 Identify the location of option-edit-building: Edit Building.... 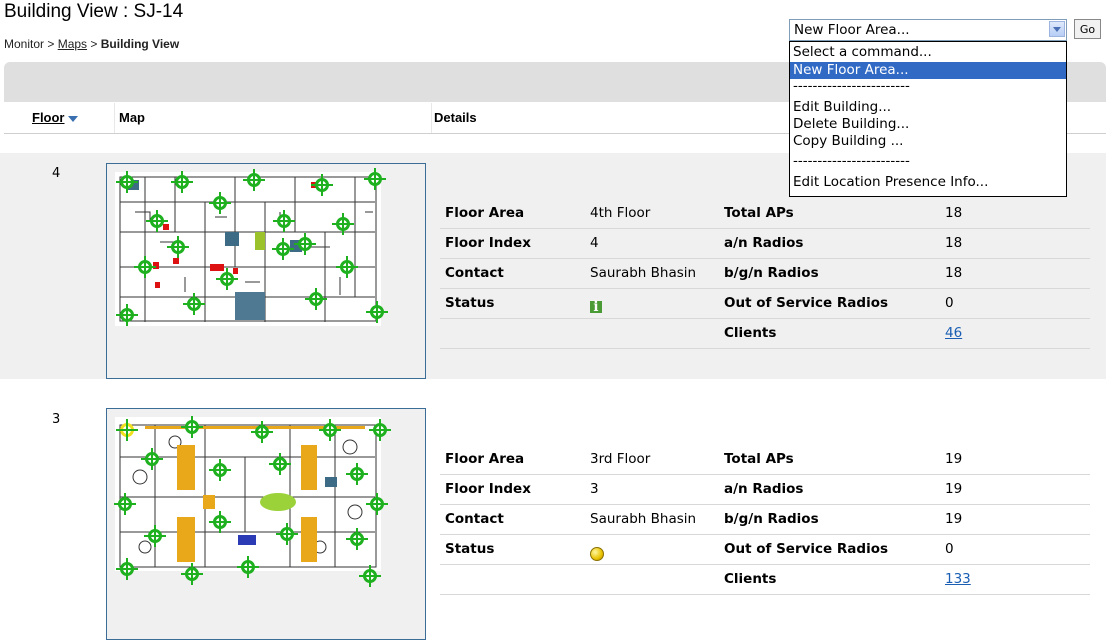
(928, 107).